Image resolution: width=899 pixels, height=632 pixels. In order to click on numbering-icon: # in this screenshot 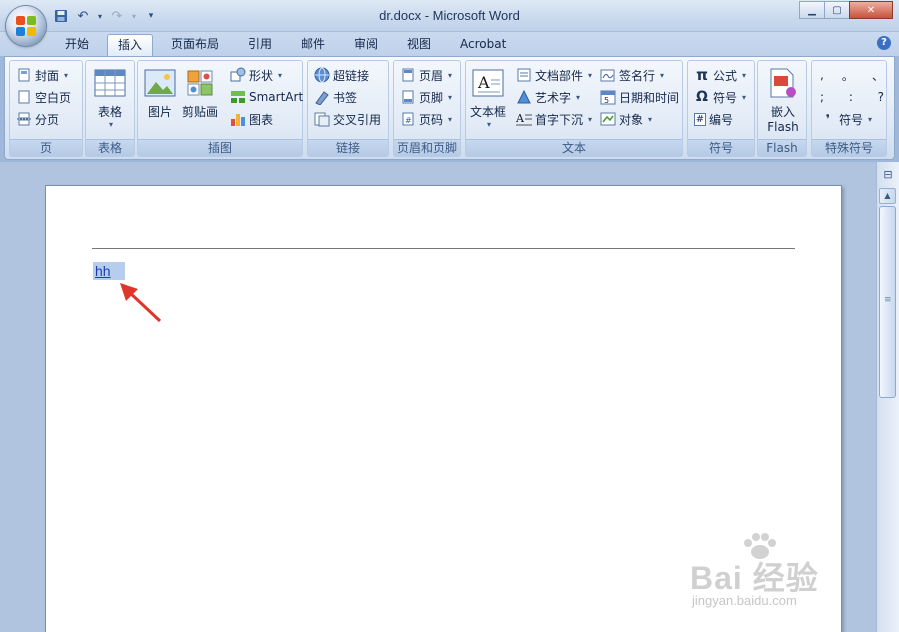, I will do `click(700, 119)`.